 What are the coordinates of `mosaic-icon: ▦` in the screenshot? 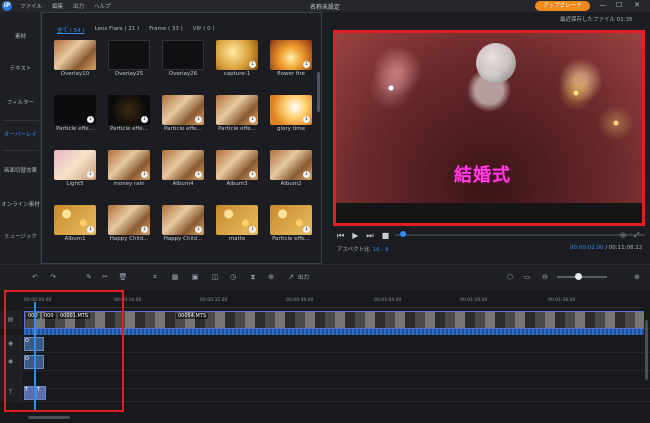 It's located at (175, 277).